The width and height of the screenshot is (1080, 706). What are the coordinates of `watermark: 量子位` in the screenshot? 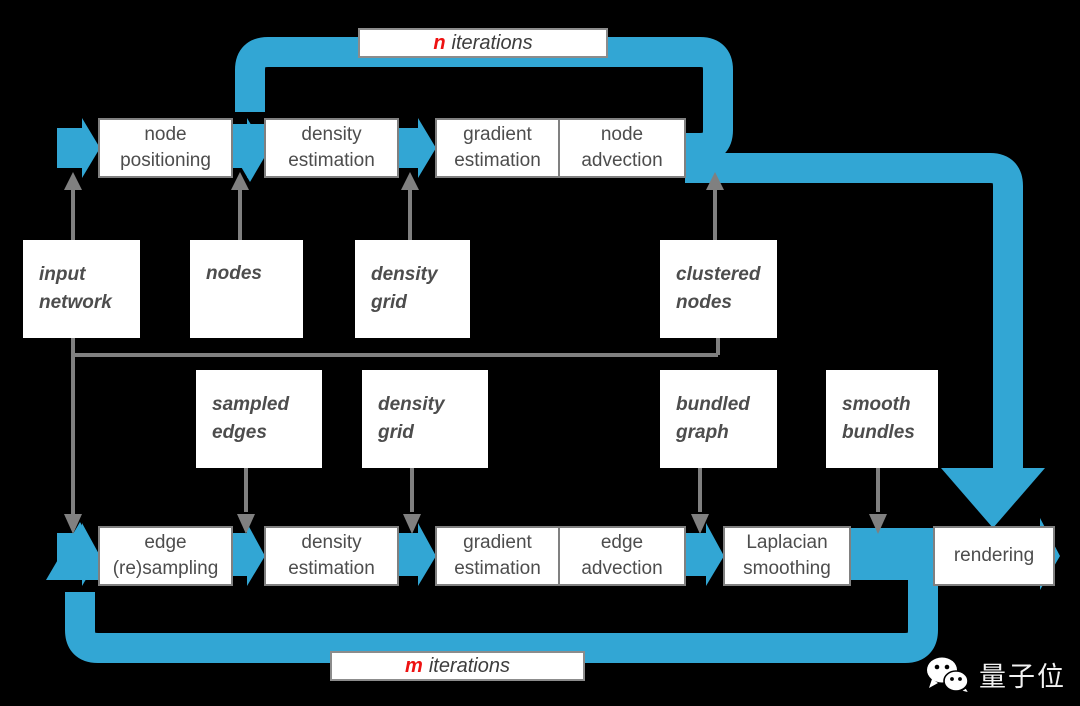 It's located at (996, 674).